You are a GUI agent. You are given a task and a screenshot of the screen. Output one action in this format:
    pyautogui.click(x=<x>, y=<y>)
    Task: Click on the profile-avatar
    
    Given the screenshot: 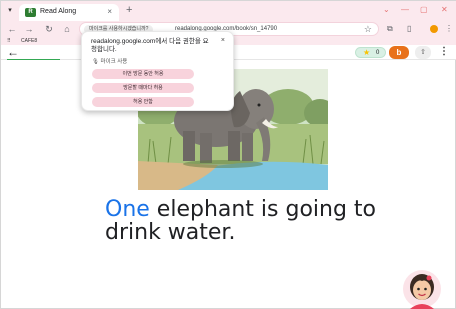 What is the action you would take?
    pyautogui.click(x=434, y=29)
    